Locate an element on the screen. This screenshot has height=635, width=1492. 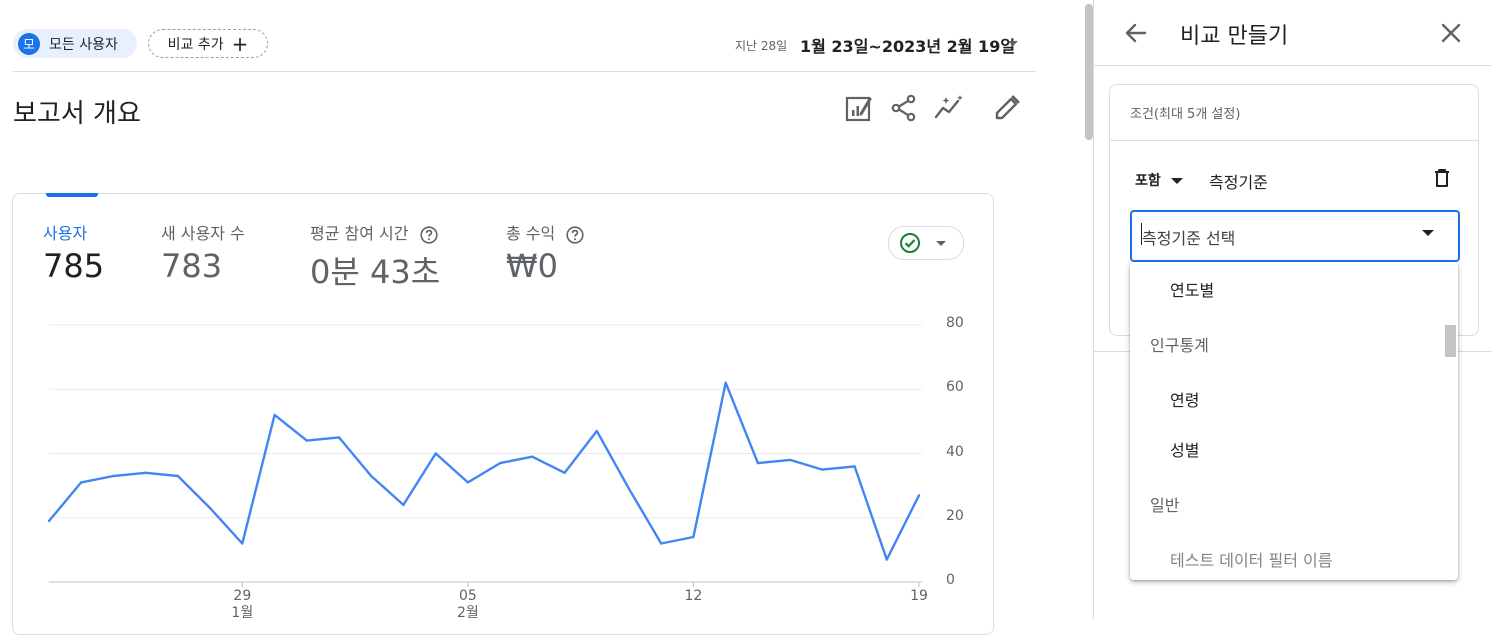
dropdown-group-general: 일반 is located at coordinates (1165, 505).